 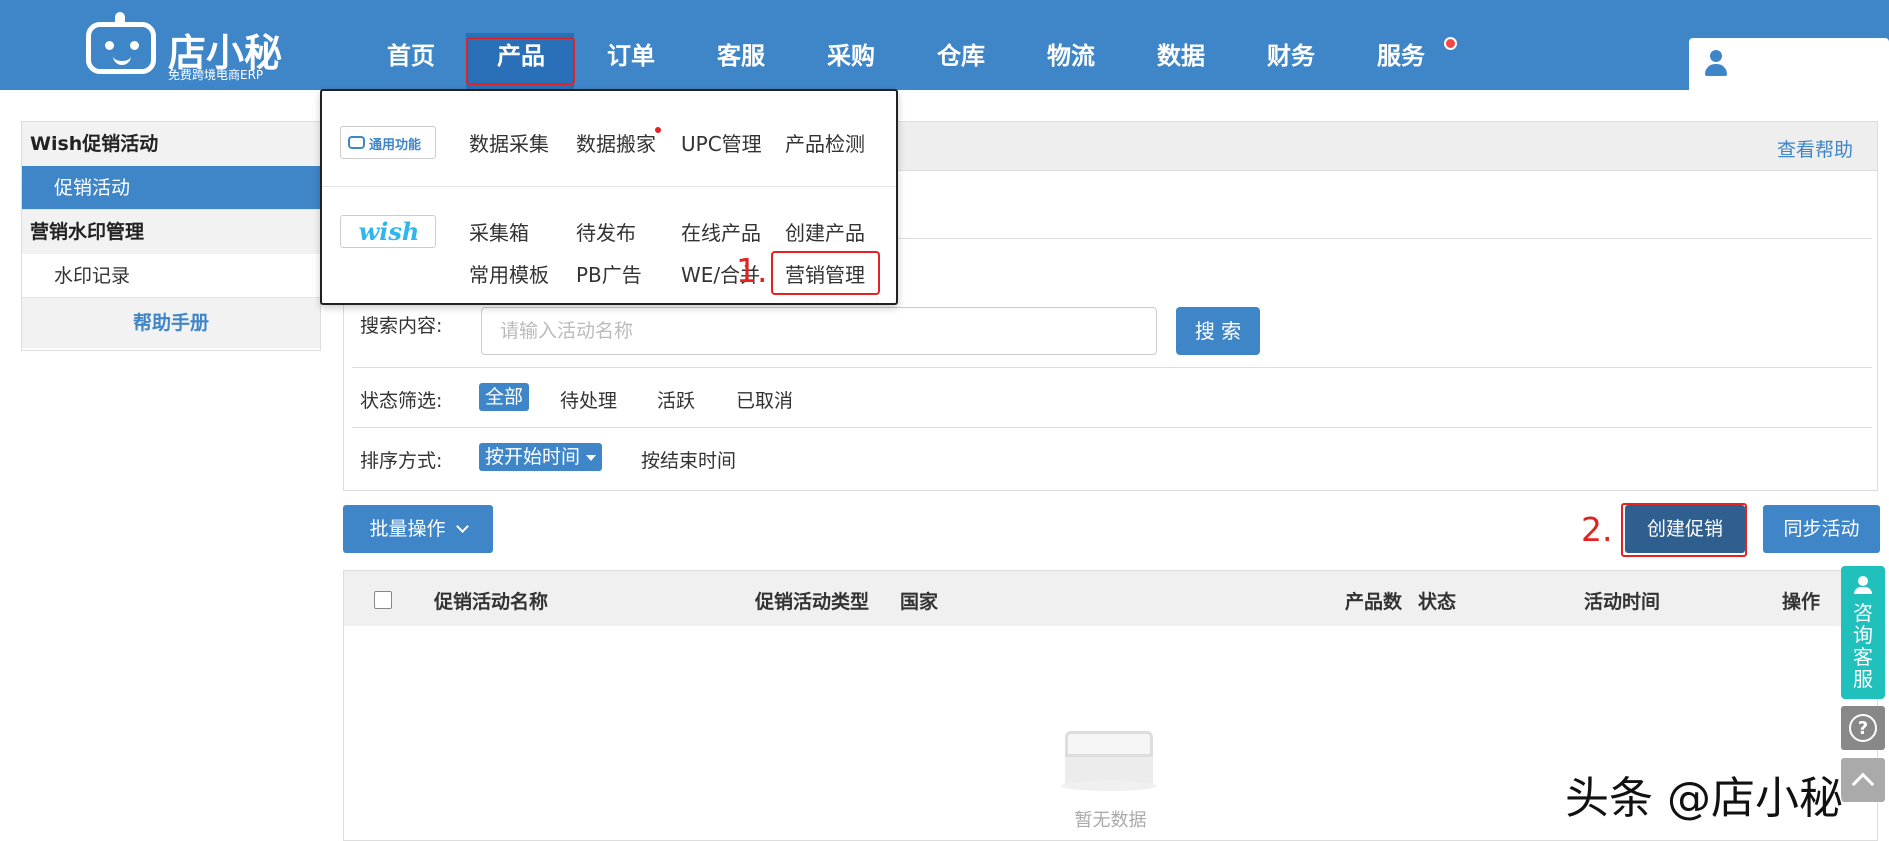 I want to click on batch-operation-button: 批量操作, so click(x=418, y=529).